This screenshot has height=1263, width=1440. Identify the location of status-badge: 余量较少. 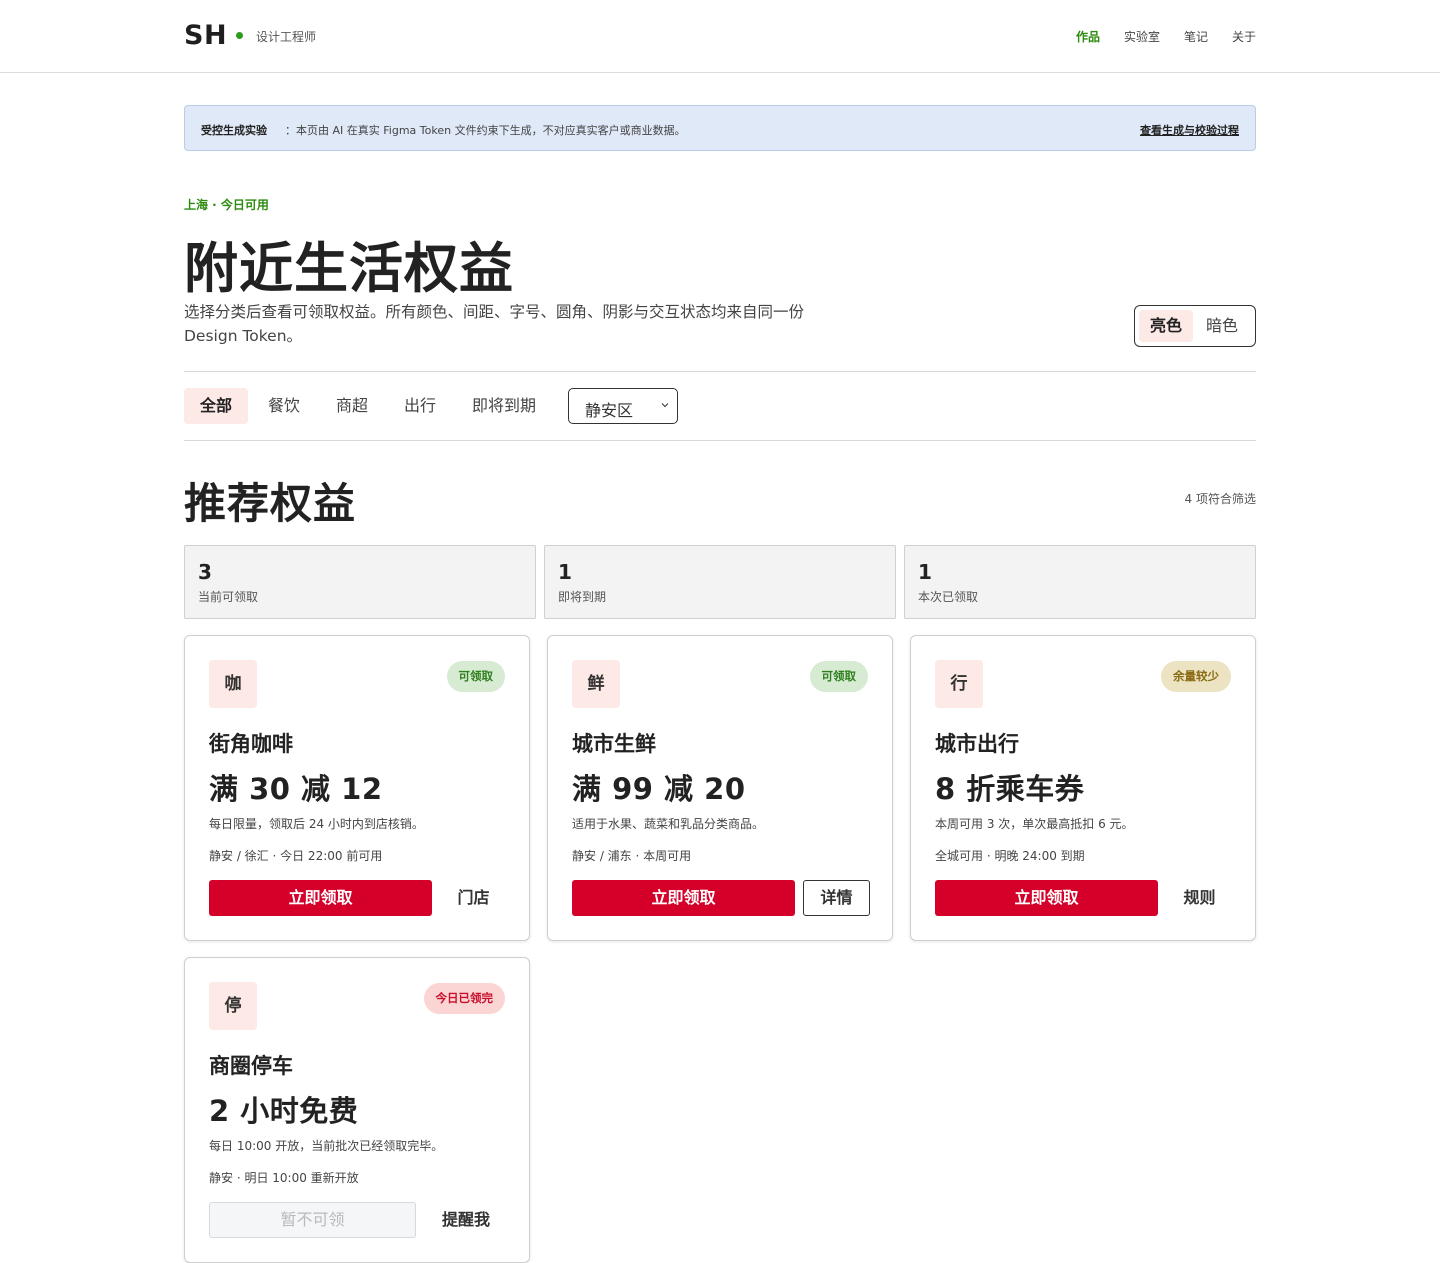
(1196, 676).